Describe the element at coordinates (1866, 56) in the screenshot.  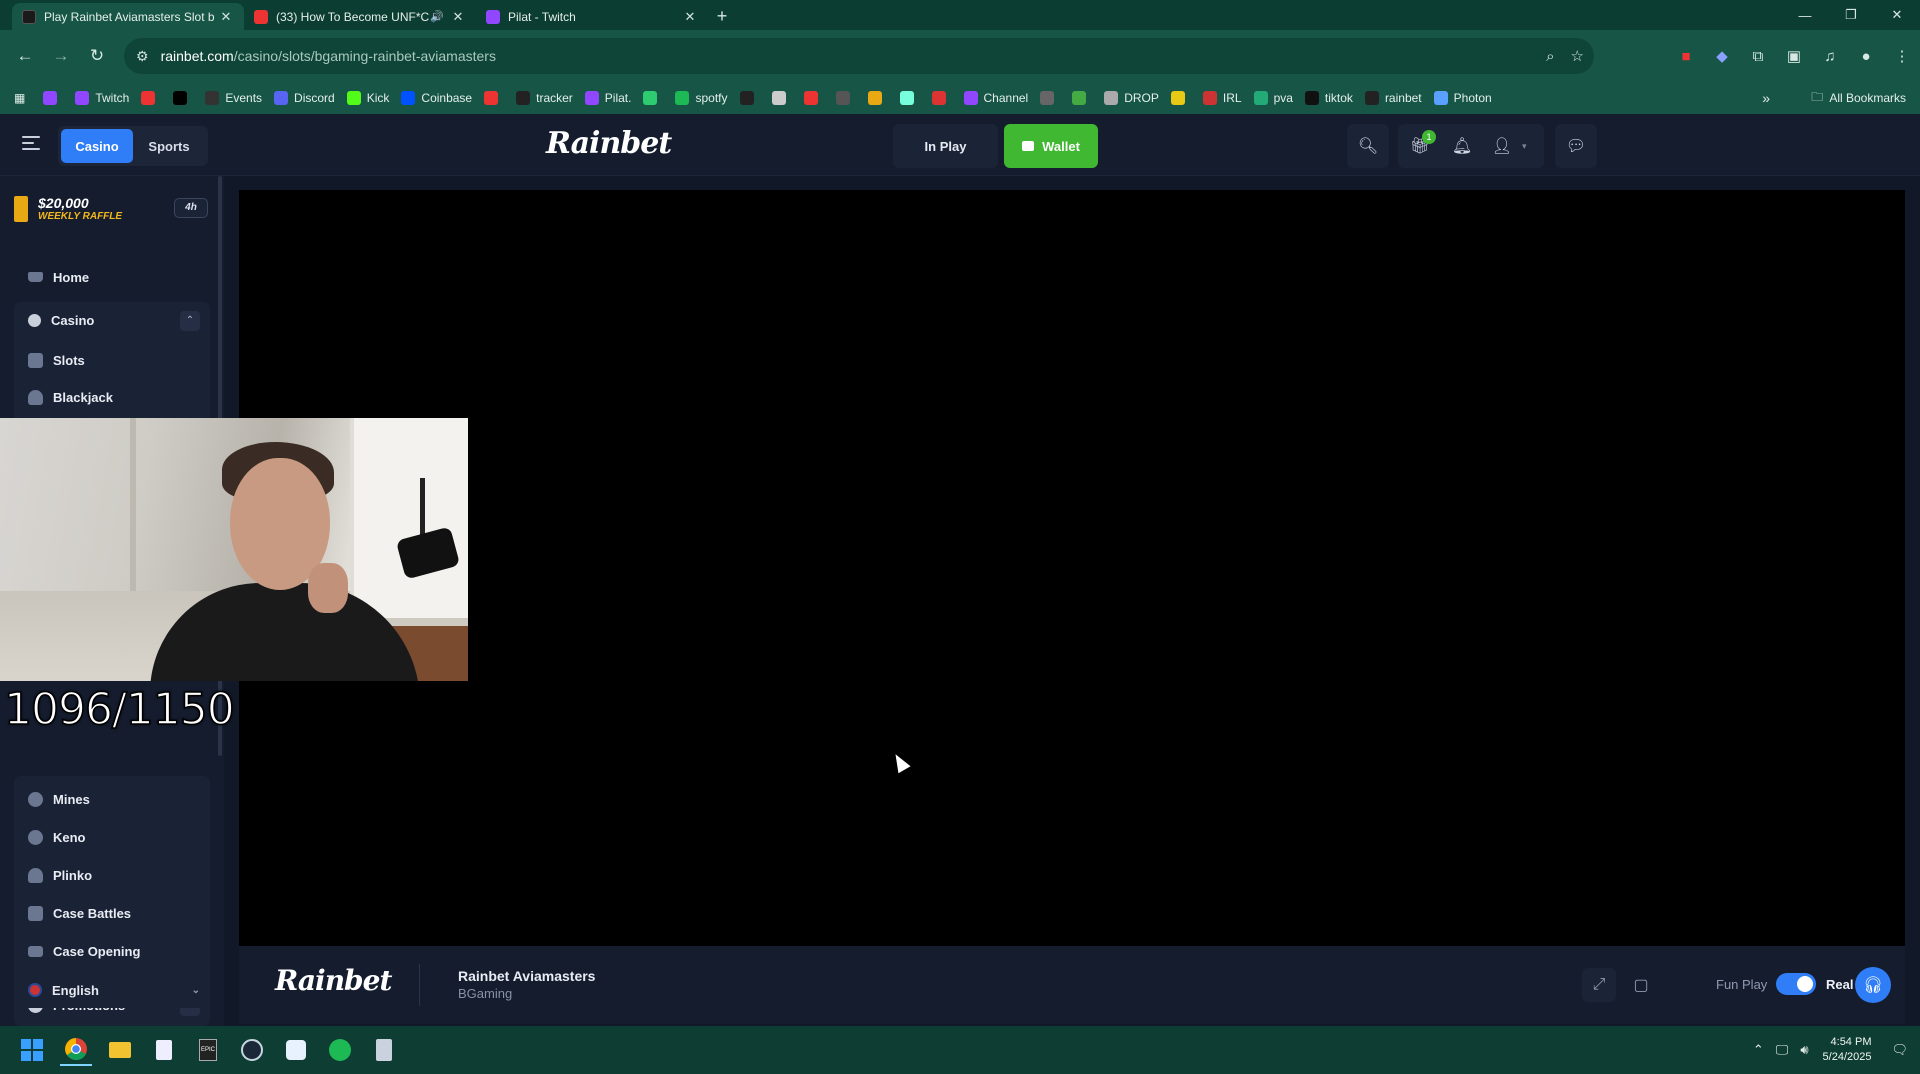
I see `profile-avatar-icon: ●` at that location.